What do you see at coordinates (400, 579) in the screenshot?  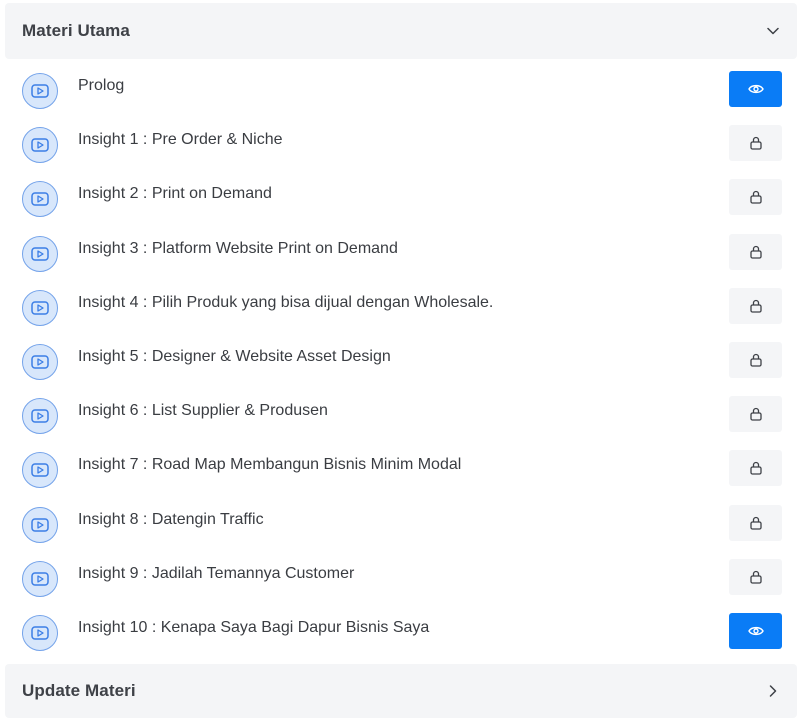 I see `lesson-row: Insight 9 : Jadilah Temannya Customer` at bounding box center [400, 579].